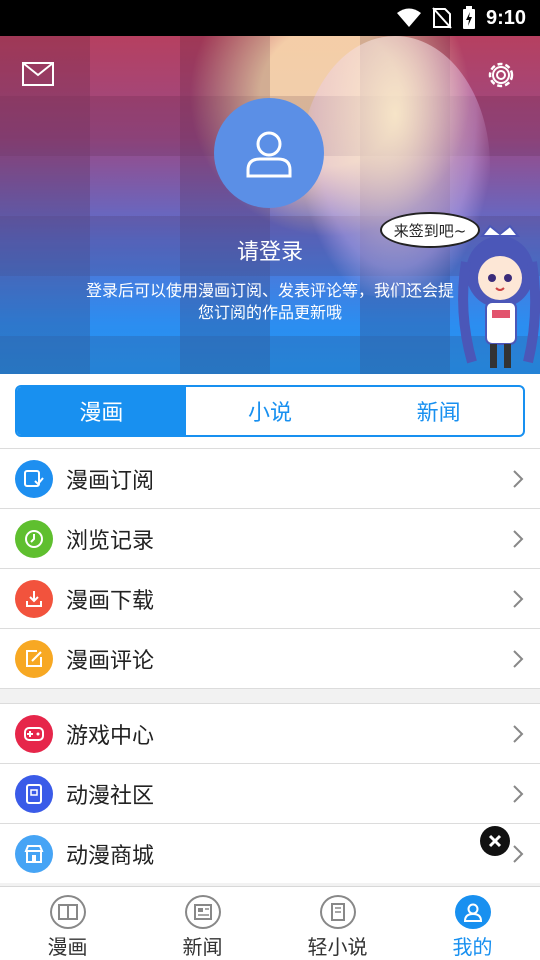 This screenshot has width=540, height=960. Describe the element at coordinates (337, 912) in the screenshot. I see `novel-icon` at that location.